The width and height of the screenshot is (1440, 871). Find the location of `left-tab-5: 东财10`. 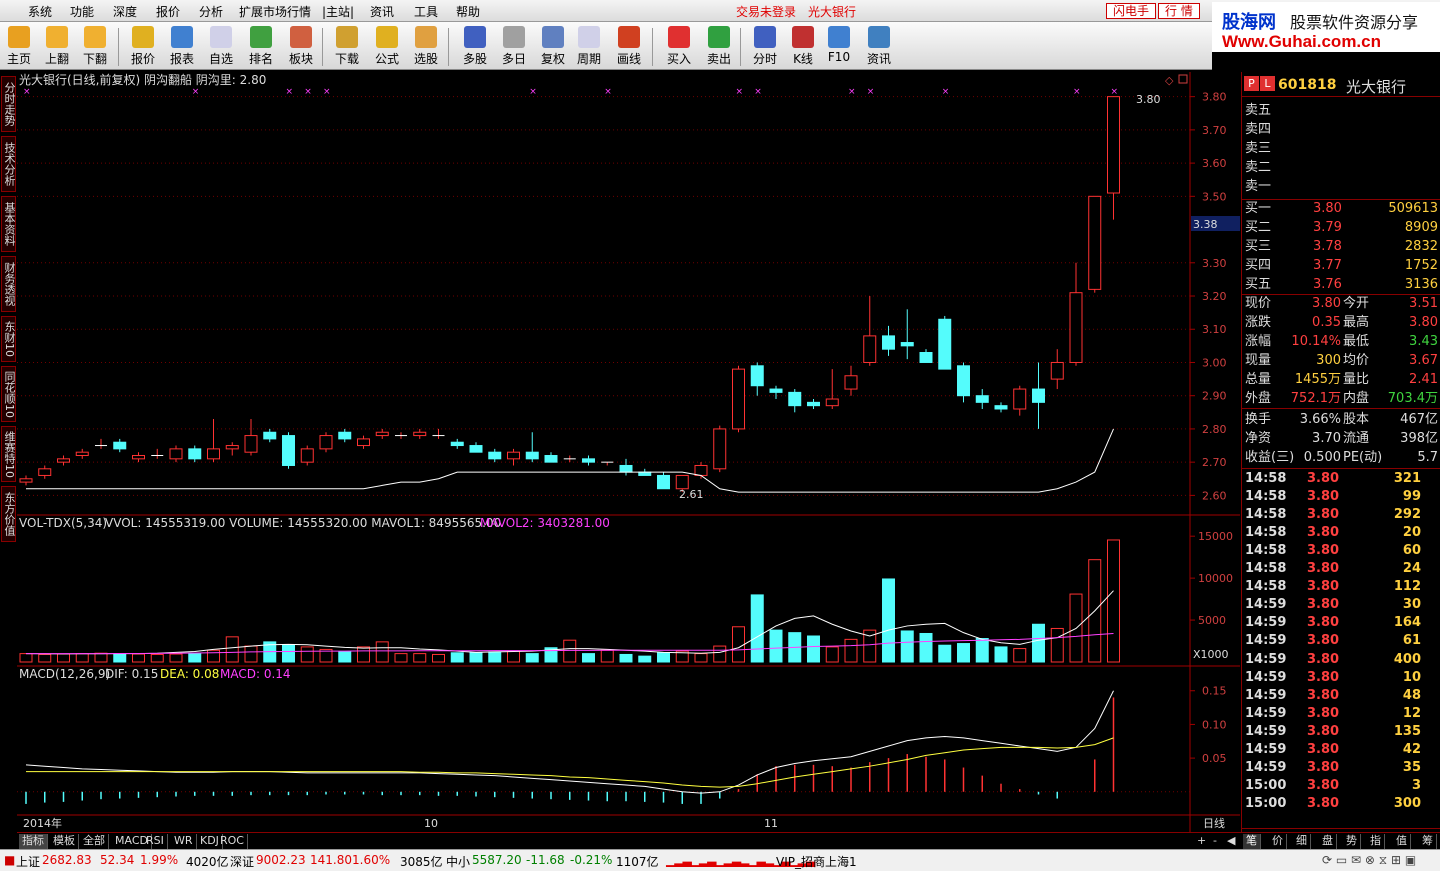

left-tab-5: 东财10 is located at coordinates (8, 339).